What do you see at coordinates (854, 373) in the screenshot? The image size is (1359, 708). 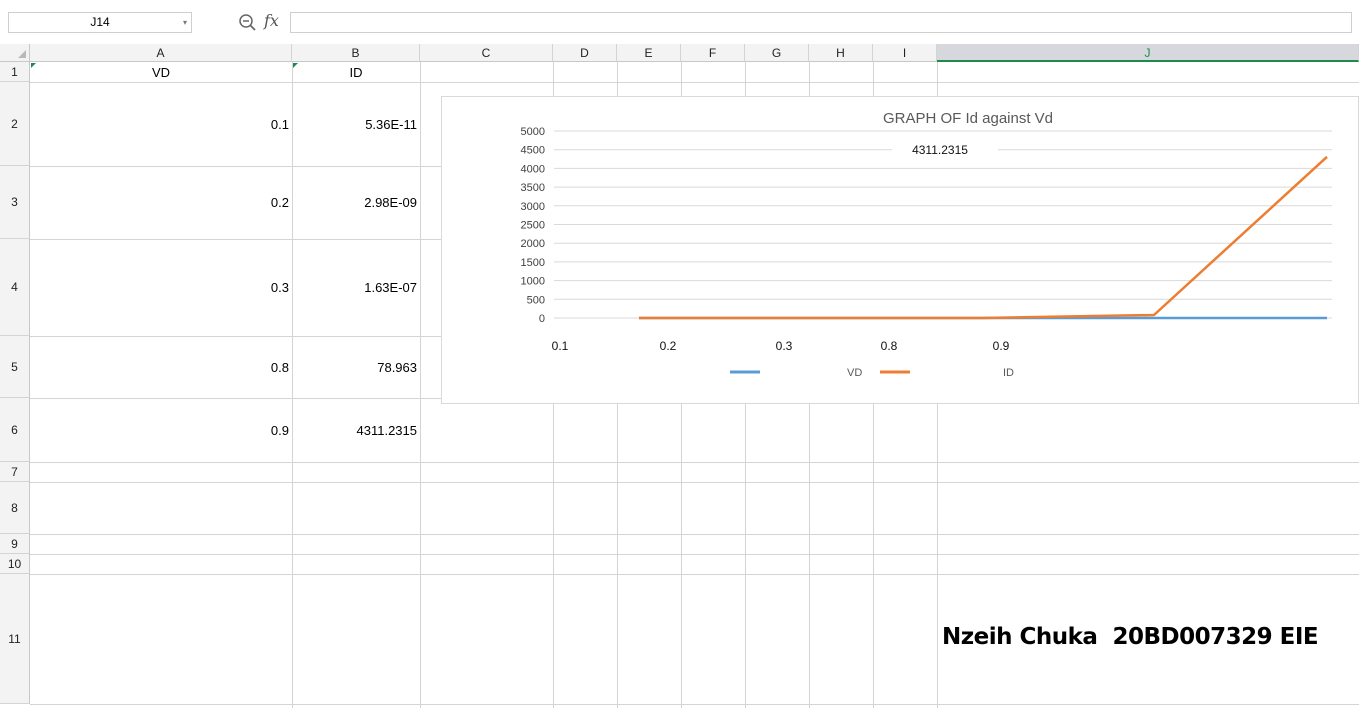 I see `legend-label-vd: VD` at bounding box center [854, 373].